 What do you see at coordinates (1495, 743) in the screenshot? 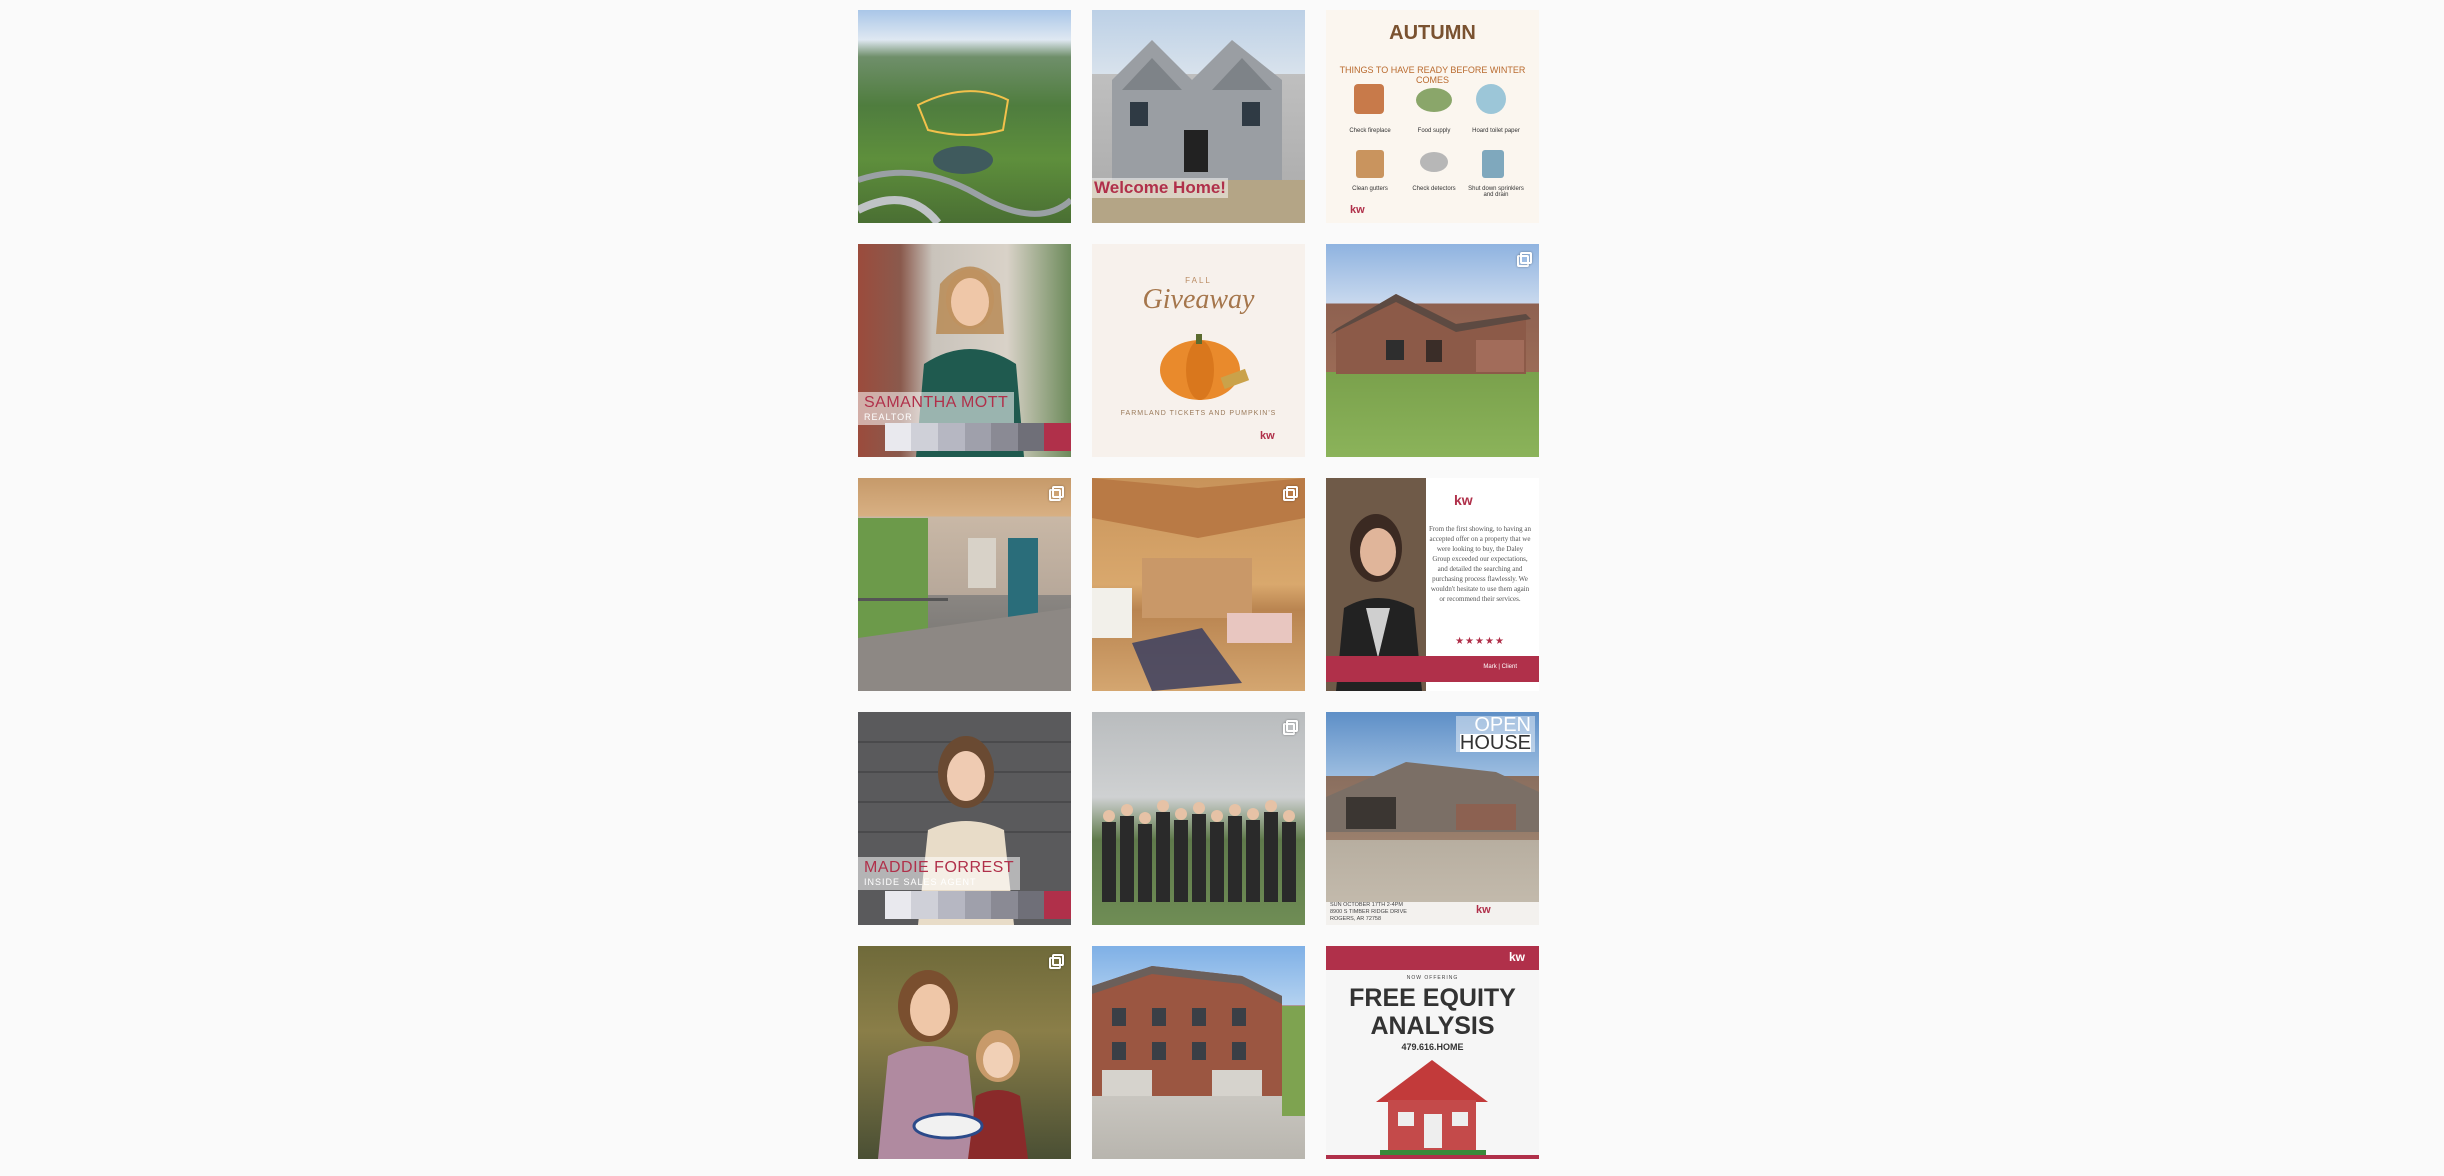
I see `house-text: HOUSE` at bounding box center [1495, 743].